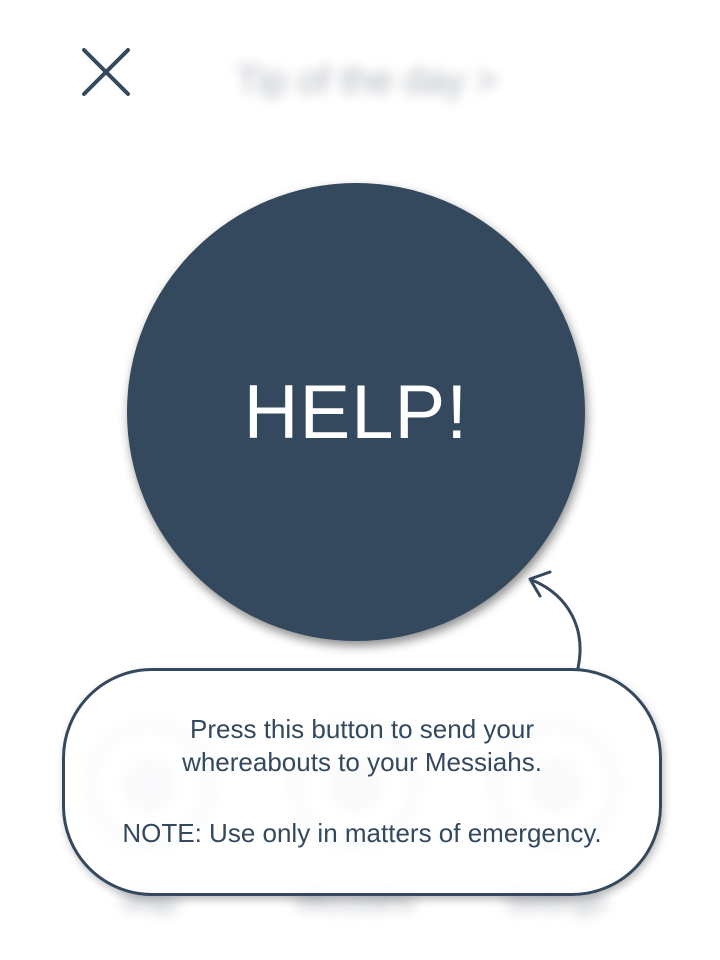 Image resolution: width=720 pixels, height=960 pixels. I want to click on help-button-label: HELP!, so click(356, 412).